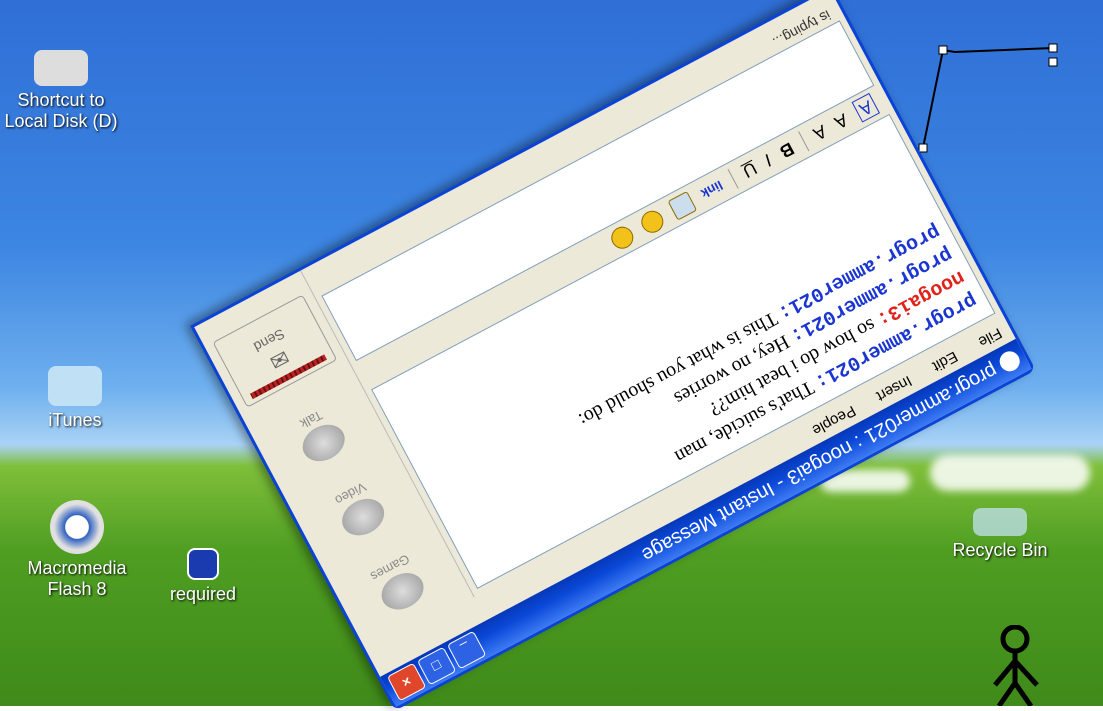  I want to click on macromedia-flash-shortcut: Macromedia Flash 8, so click(77, 550).